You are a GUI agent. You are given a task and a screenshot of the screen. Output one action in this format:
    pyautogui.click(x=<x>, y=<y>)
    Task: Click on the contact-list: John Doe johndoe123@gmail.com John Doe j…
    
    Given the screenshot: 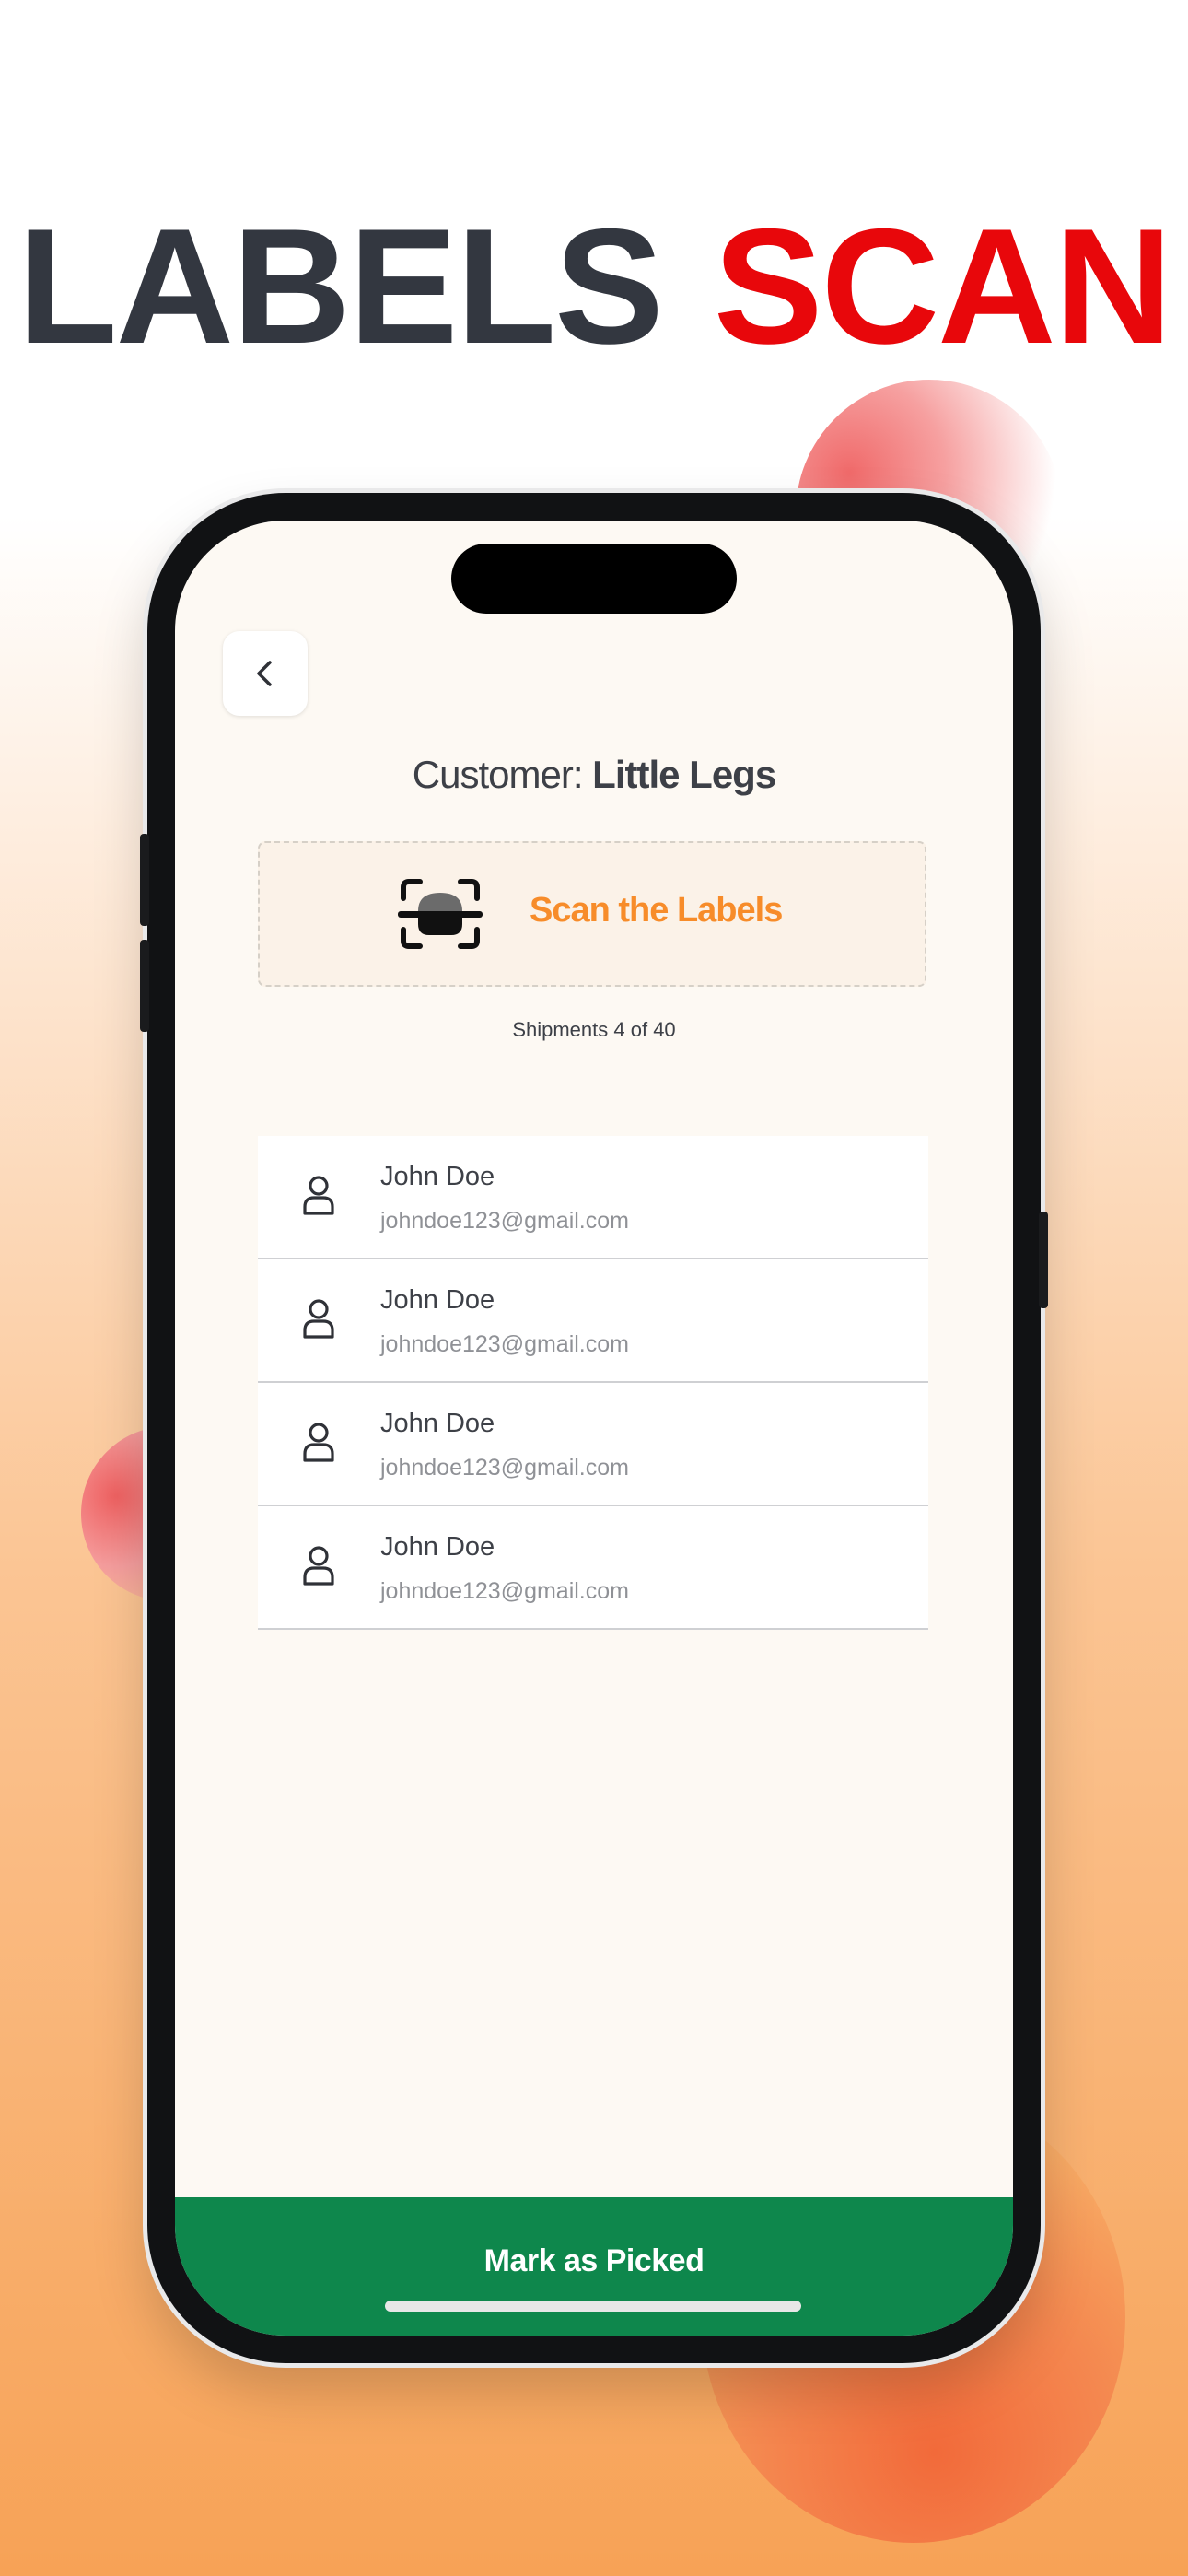 What is the action you would take?
    pyautogui.click(x=593, y=1383)
    